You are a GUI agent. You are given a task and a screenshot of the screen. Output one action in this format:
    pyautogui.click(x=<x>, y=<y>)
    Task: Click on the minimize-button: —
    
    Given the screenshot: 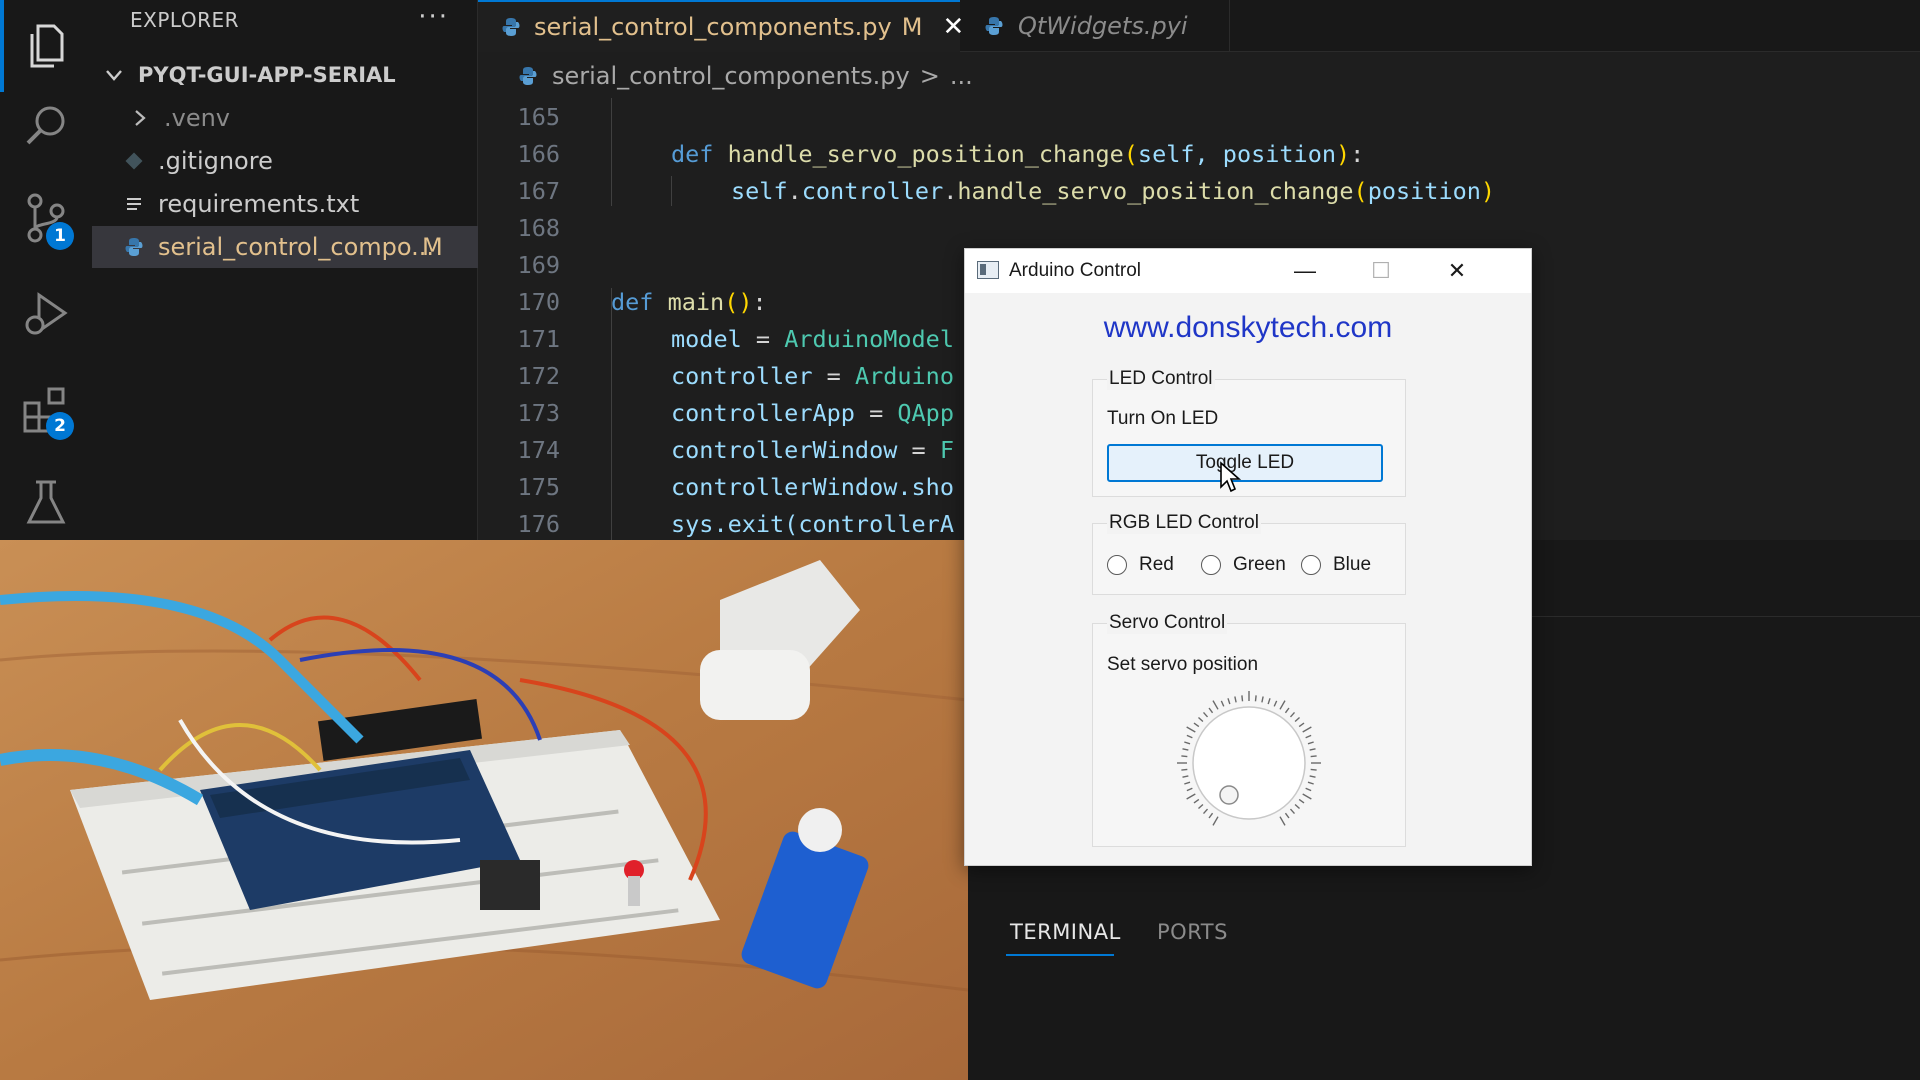 What is the action you would take?
    pyautogui.click(x=1305, y=271)
    